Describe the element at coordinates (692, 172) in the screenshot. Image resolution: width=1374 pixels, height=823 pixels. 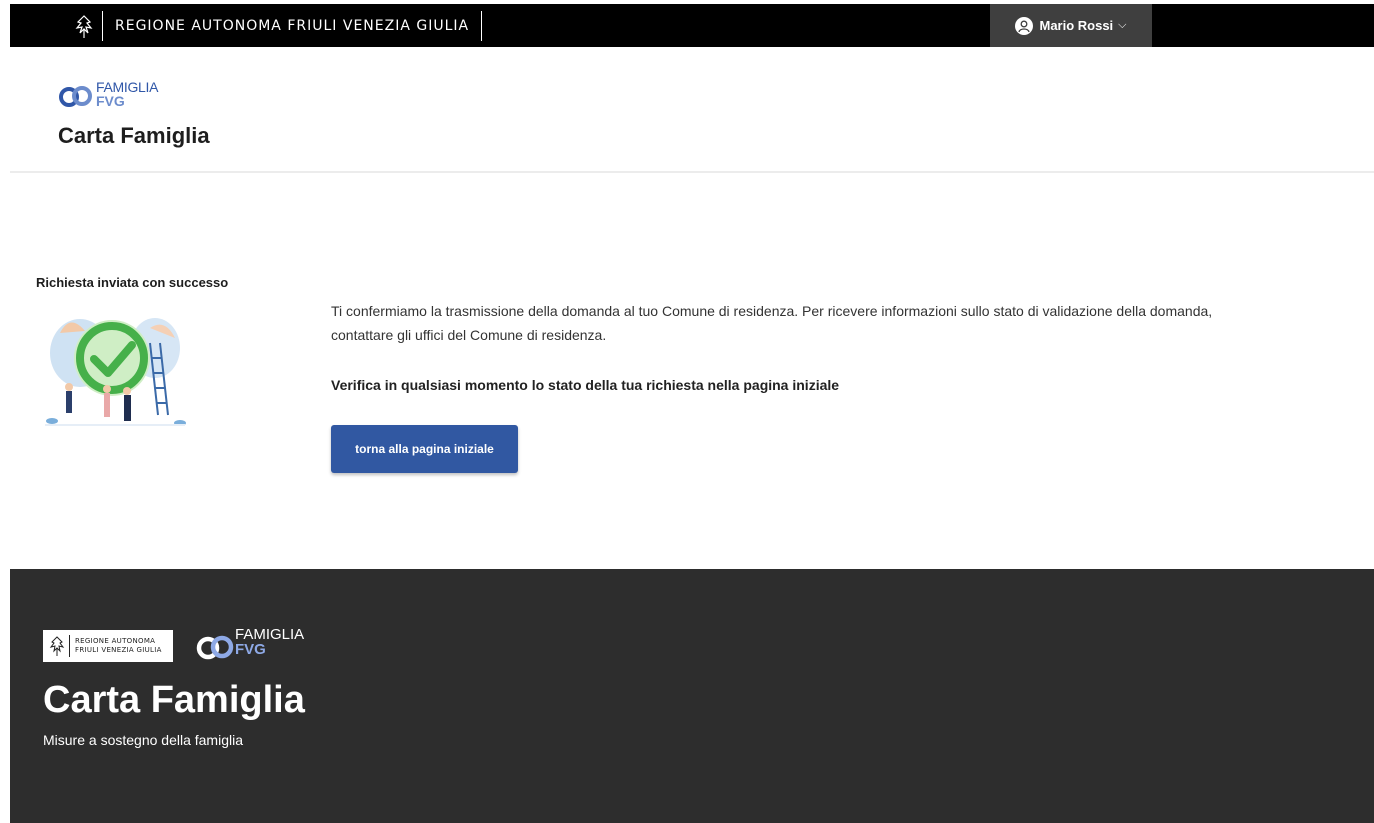
I see `header-divider` at that location.